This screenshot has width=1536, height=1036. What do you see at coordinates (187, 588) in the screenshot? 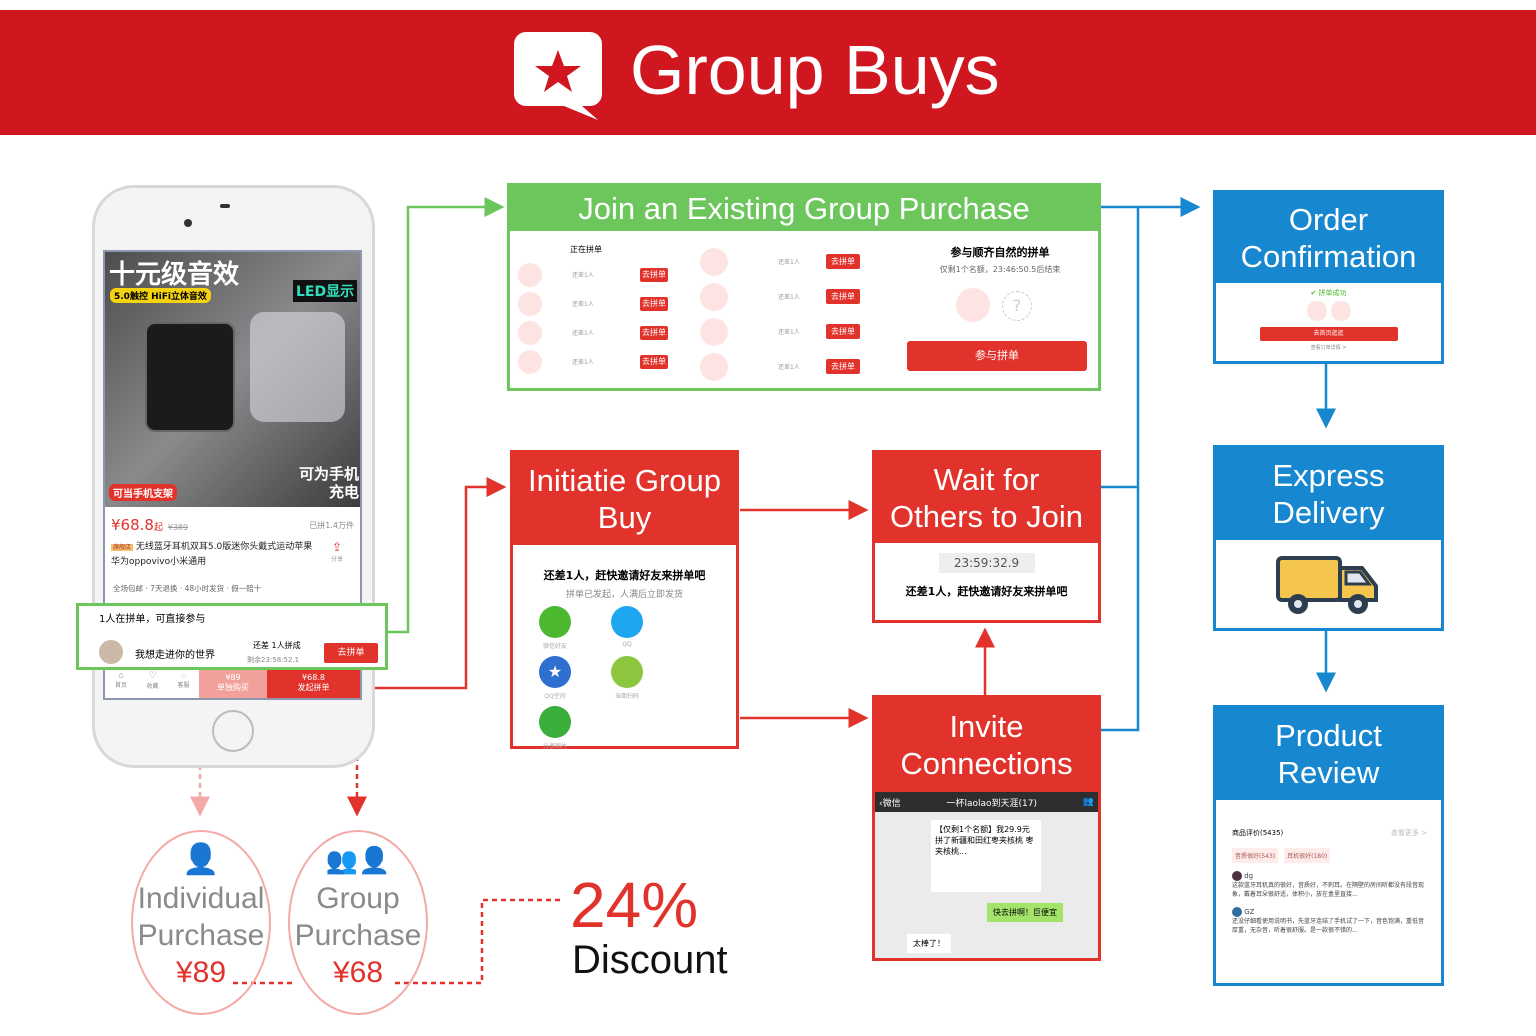
I see `service-badges: 全场包邮 · 7天退换 · 48小时发货 · 假一赔十` at bounding box center [187, 588].